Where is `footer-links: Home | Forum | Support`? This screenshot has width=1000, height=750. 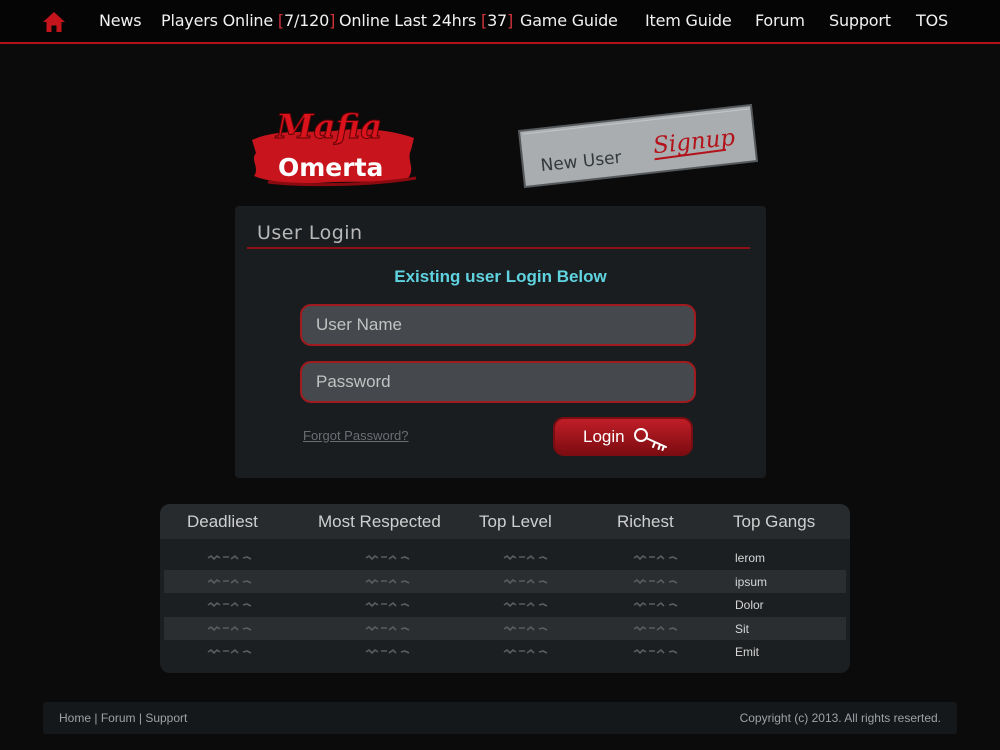 footer-links: Home | Forum | Support is located at coordinates (123, 718).